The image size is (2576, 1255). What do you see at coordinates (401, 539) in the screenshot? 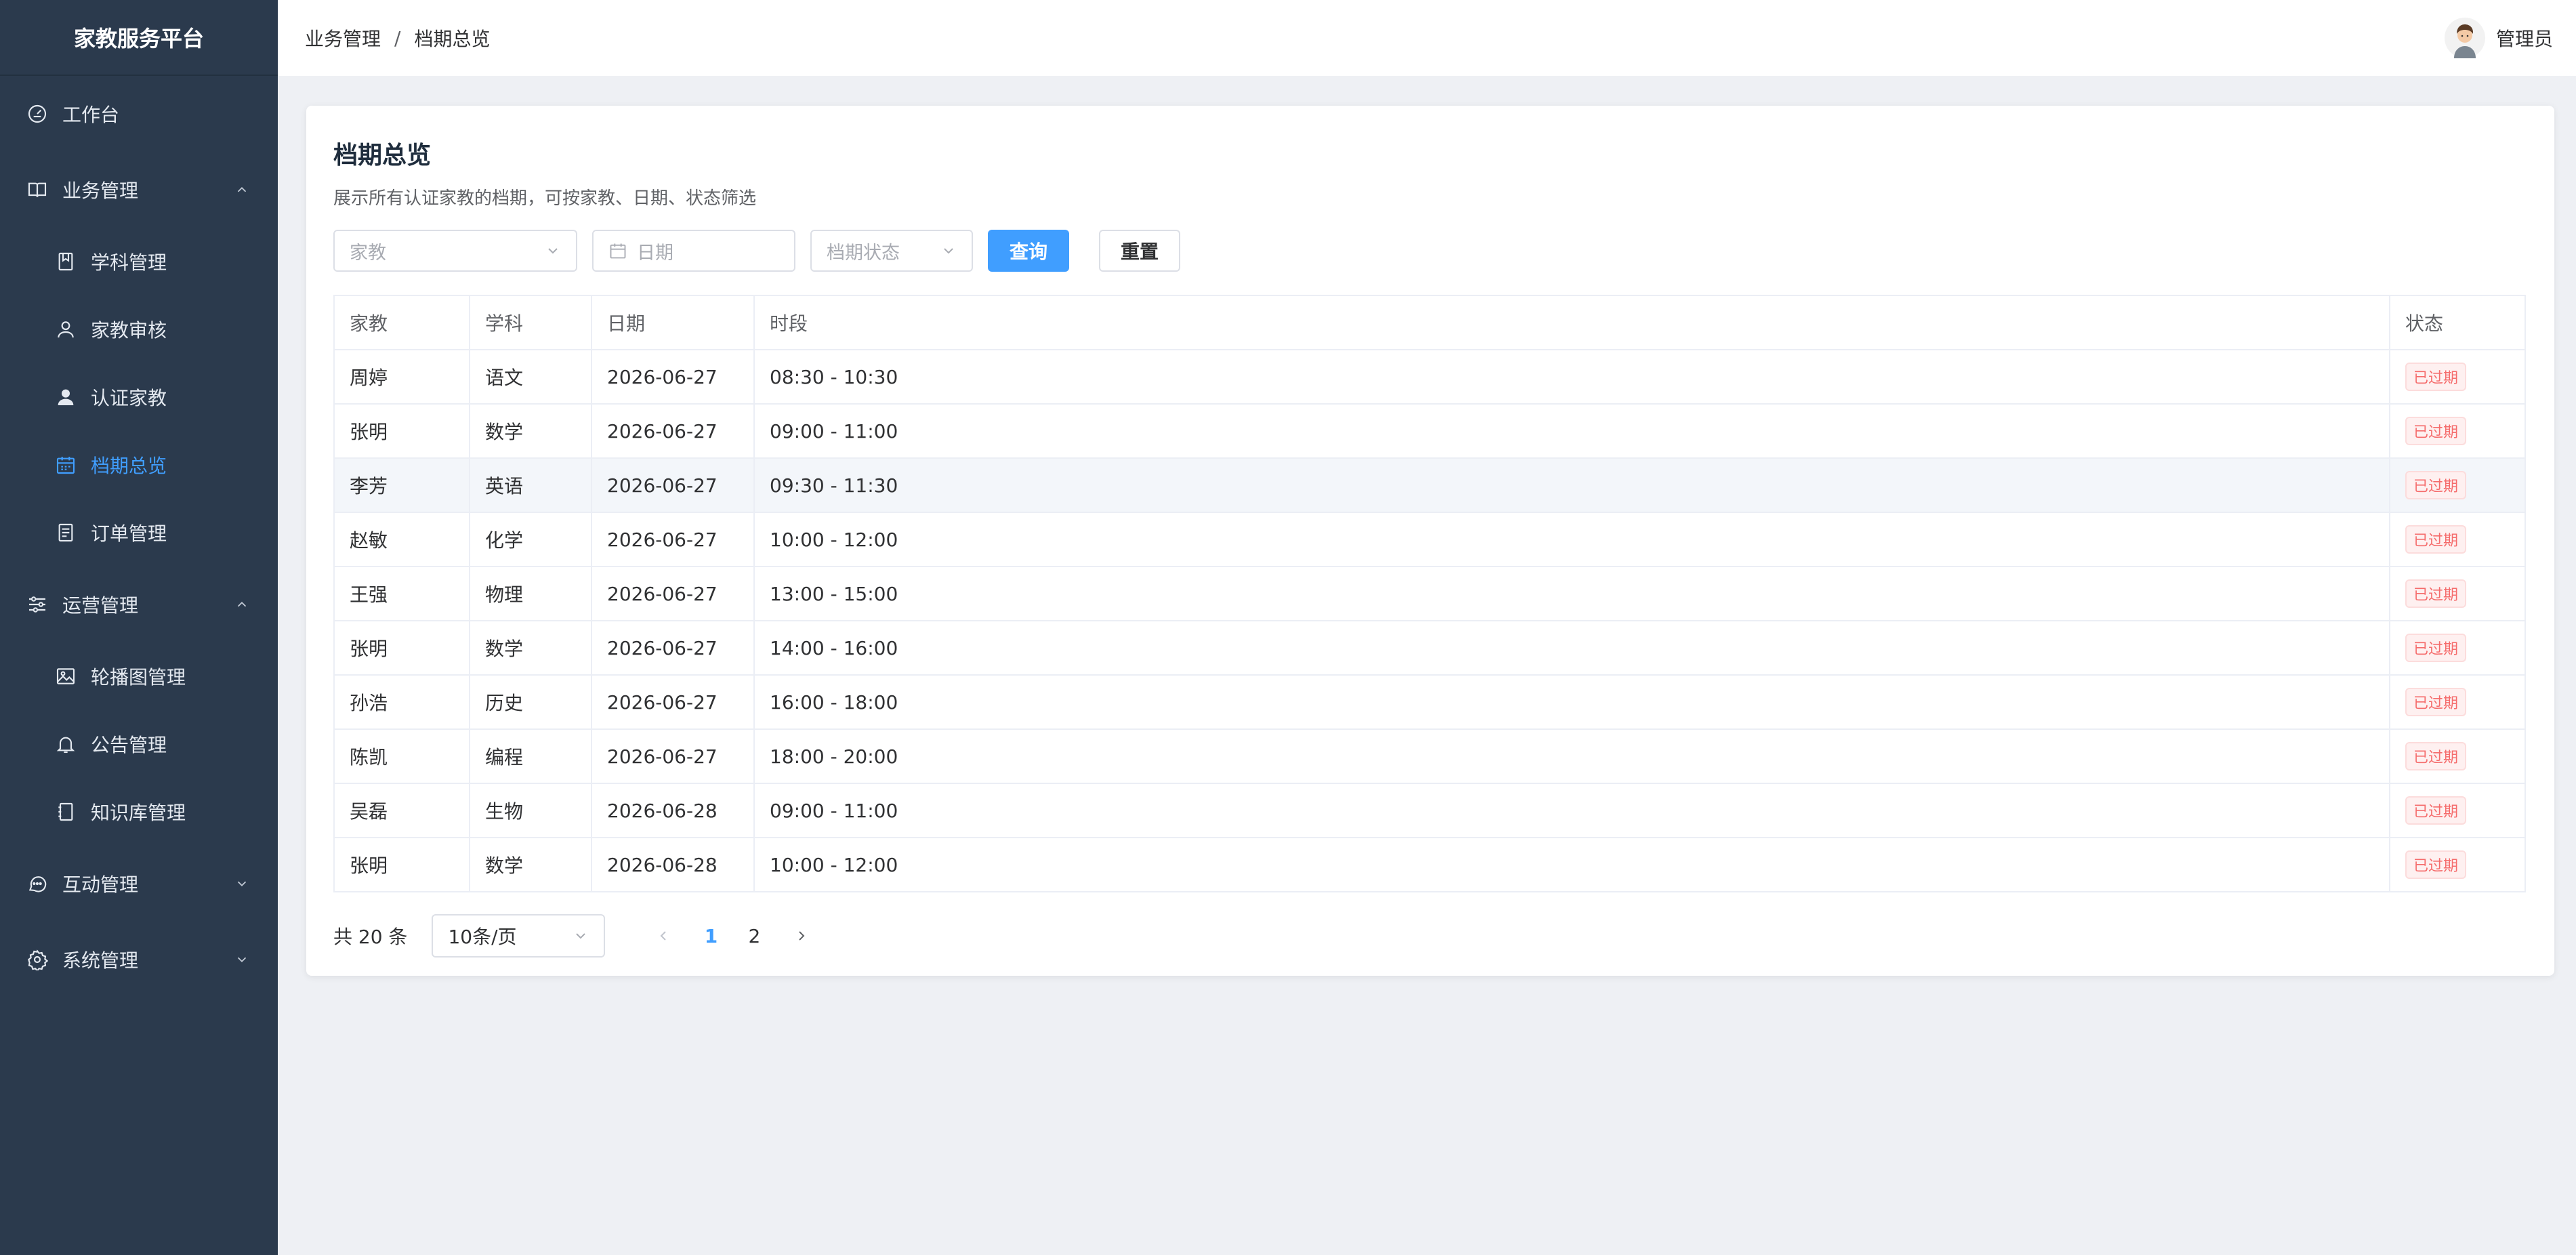
I see `tutor-cell: 赵敏` at bounding box center [401, 539].